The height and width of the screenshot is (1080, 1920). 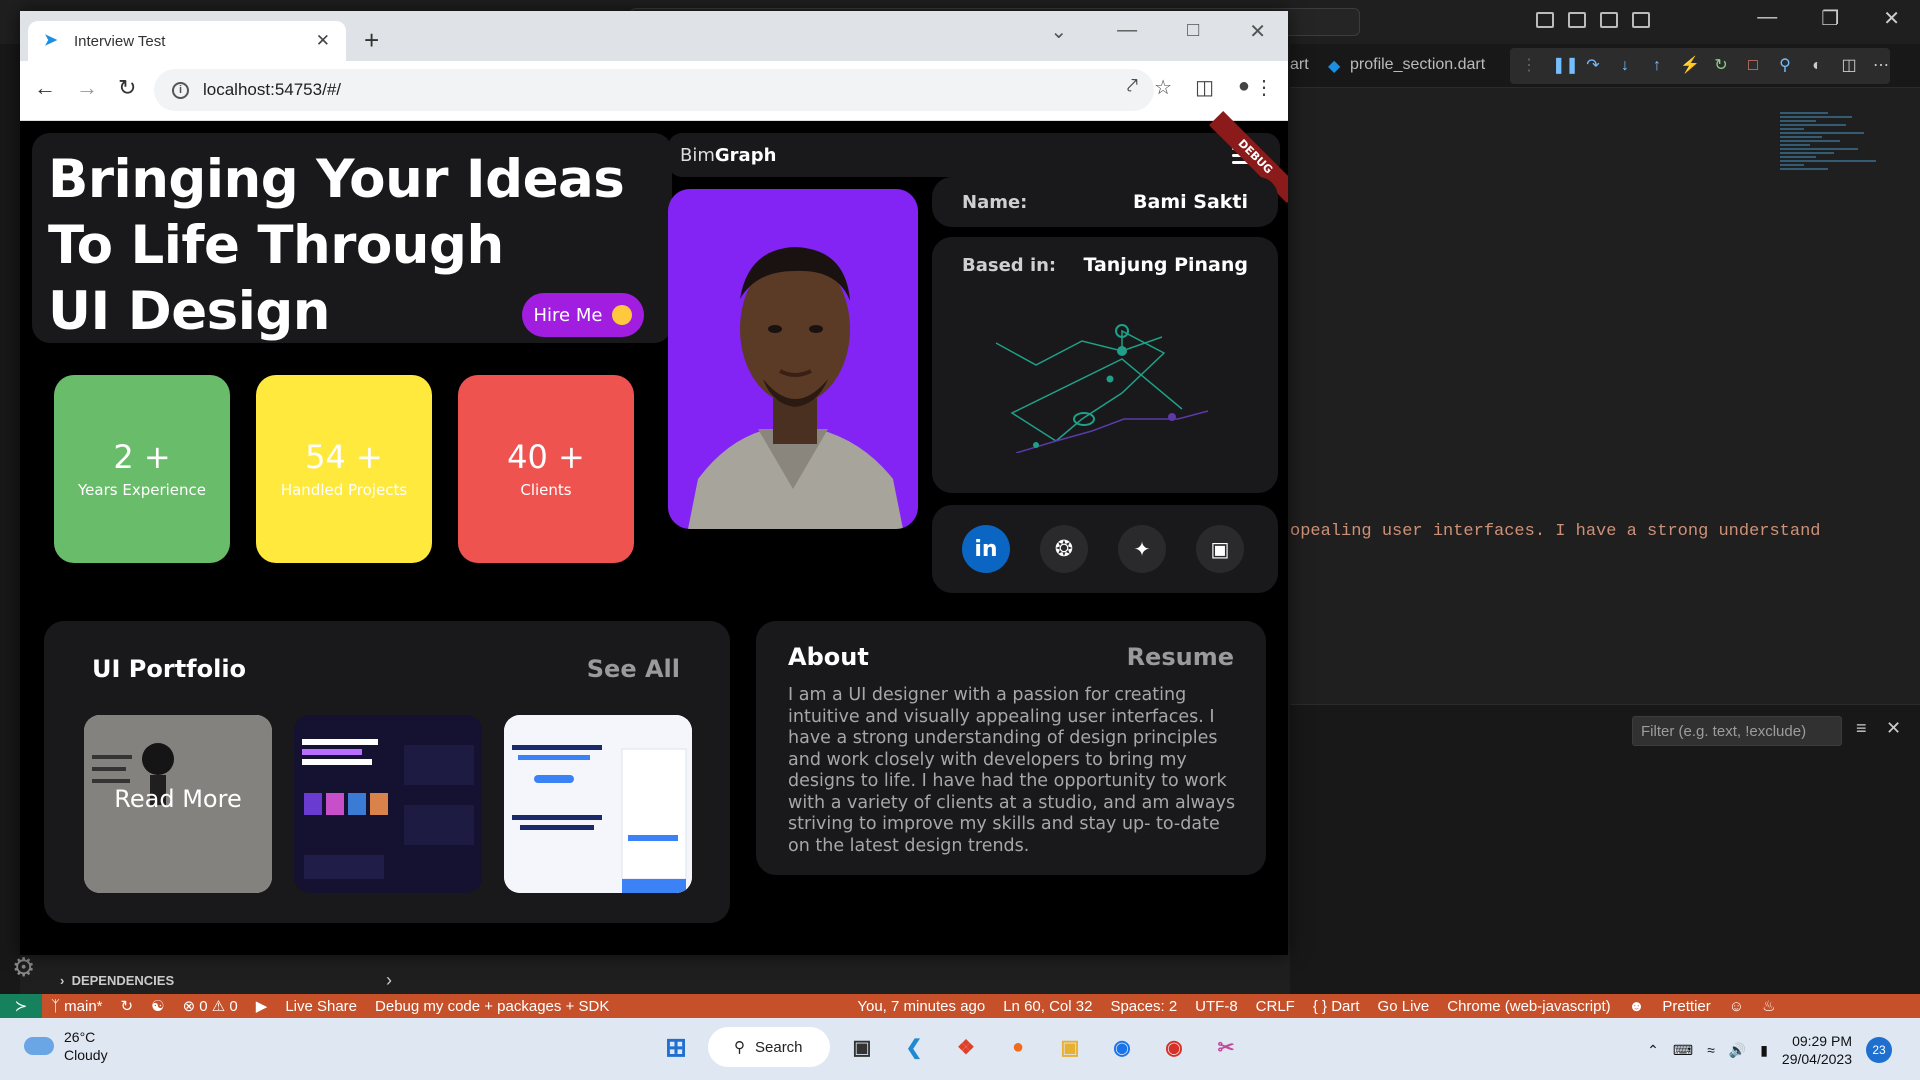 I want to click on taskbar-search: ⚲ Search, so click(x=769, y=1047).